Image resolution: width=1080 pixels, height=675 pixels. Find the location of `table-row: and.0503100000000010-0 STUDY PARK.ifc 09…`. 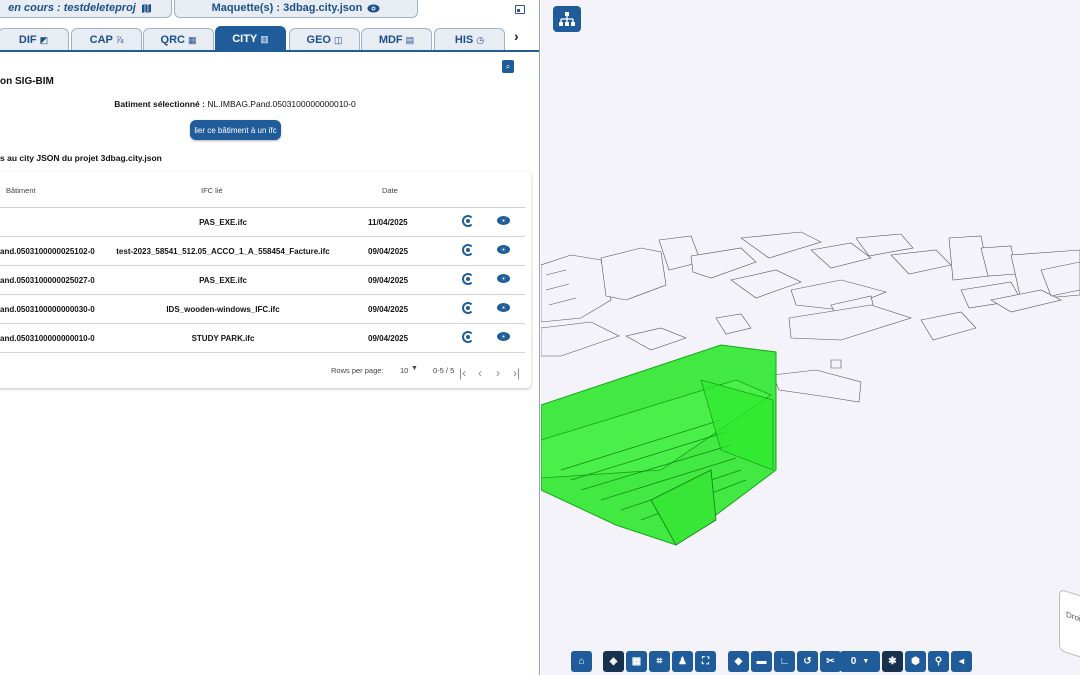

table-row: and.0503100000000010-0 STUDY PARK.ifc 09… is located at coordinates (262, 338).